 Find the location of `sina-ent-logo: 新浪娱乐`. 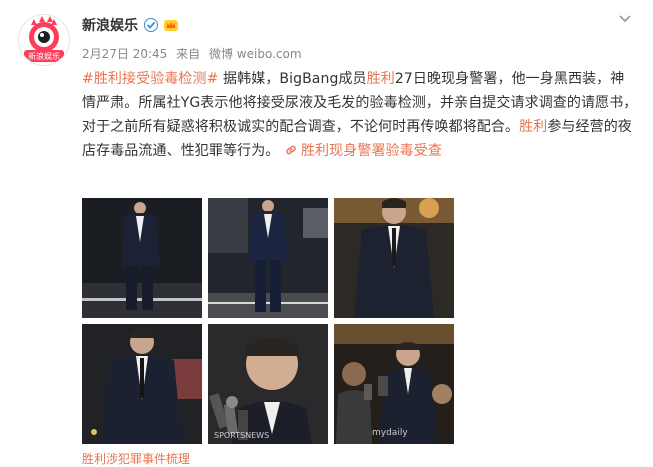

sina-ent-logo: 新浪娱乐 is located at coordinates (44, 39).